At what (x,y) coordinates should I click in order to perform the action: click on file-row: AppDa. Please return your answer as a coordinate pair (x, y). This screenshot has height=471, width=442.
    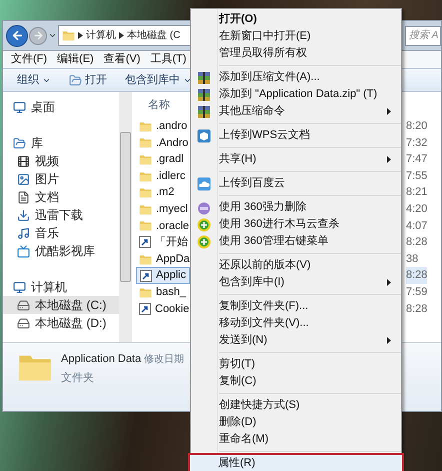
    Looking at the image, I should click on (163, 259).